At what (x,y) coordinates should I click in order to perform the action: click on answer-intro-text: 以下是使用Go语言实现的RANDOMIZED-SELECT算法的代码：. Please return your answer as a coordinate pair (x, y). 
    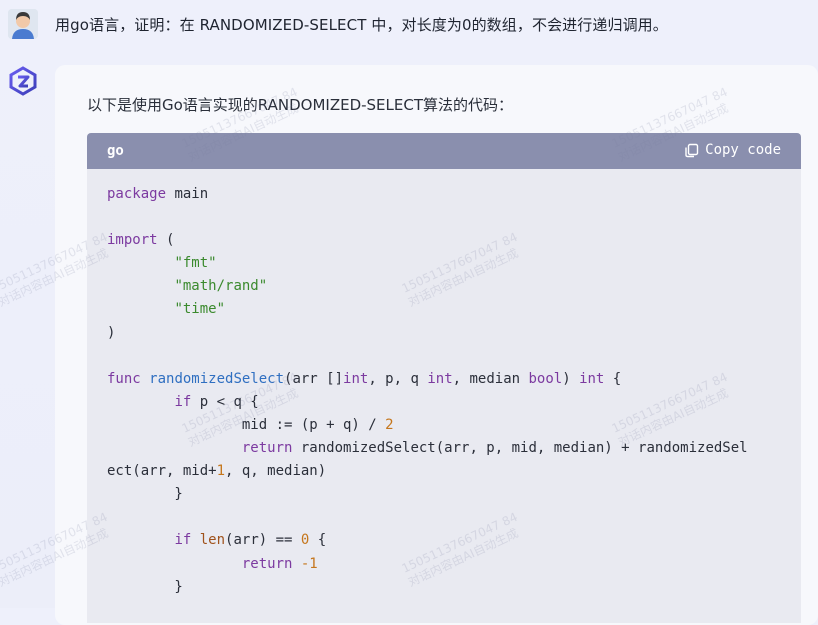
    Looking at the image, I should click on (300, 105).